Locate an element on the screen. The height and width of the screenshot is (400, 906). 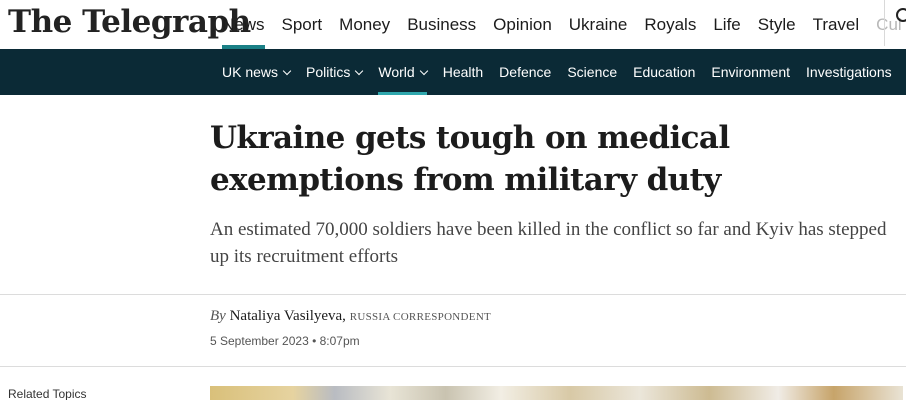
subnav-label: World is located at coordinates (396, 72).